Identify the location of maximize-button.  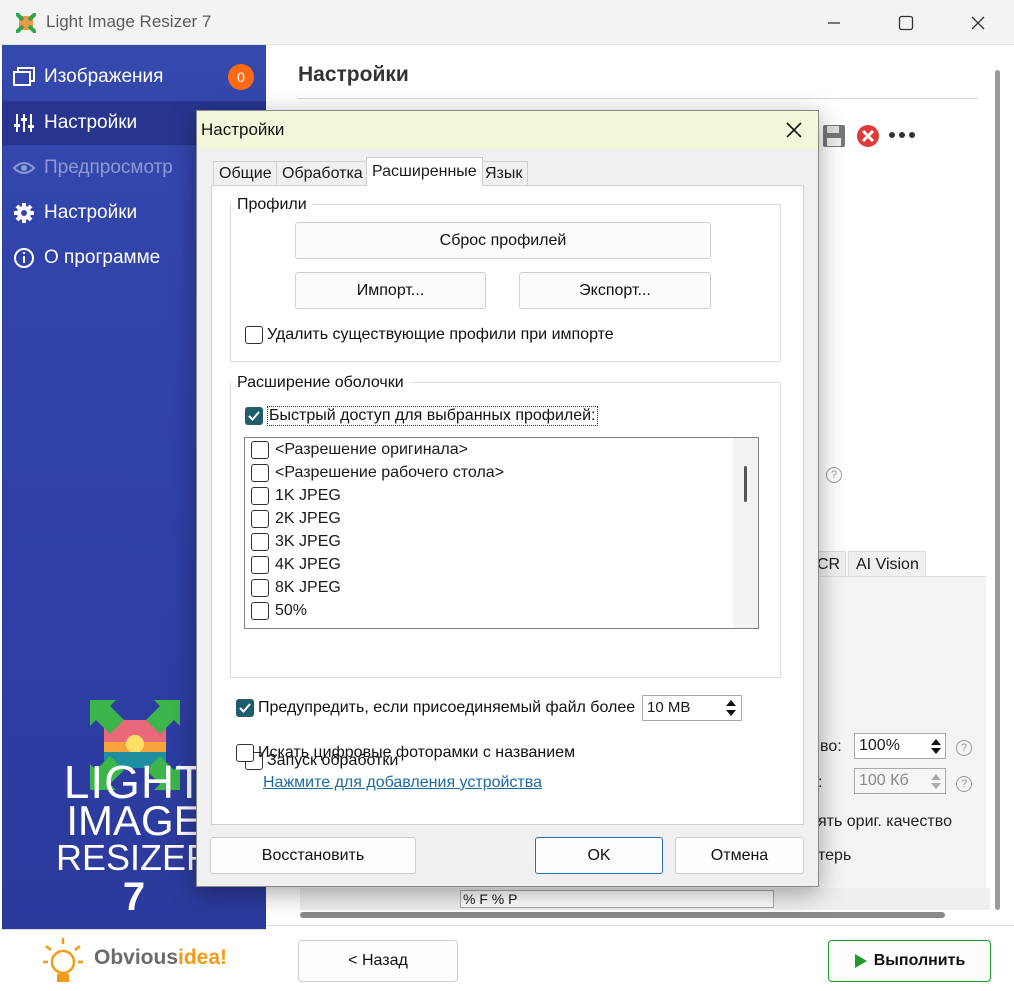
(906, 23).